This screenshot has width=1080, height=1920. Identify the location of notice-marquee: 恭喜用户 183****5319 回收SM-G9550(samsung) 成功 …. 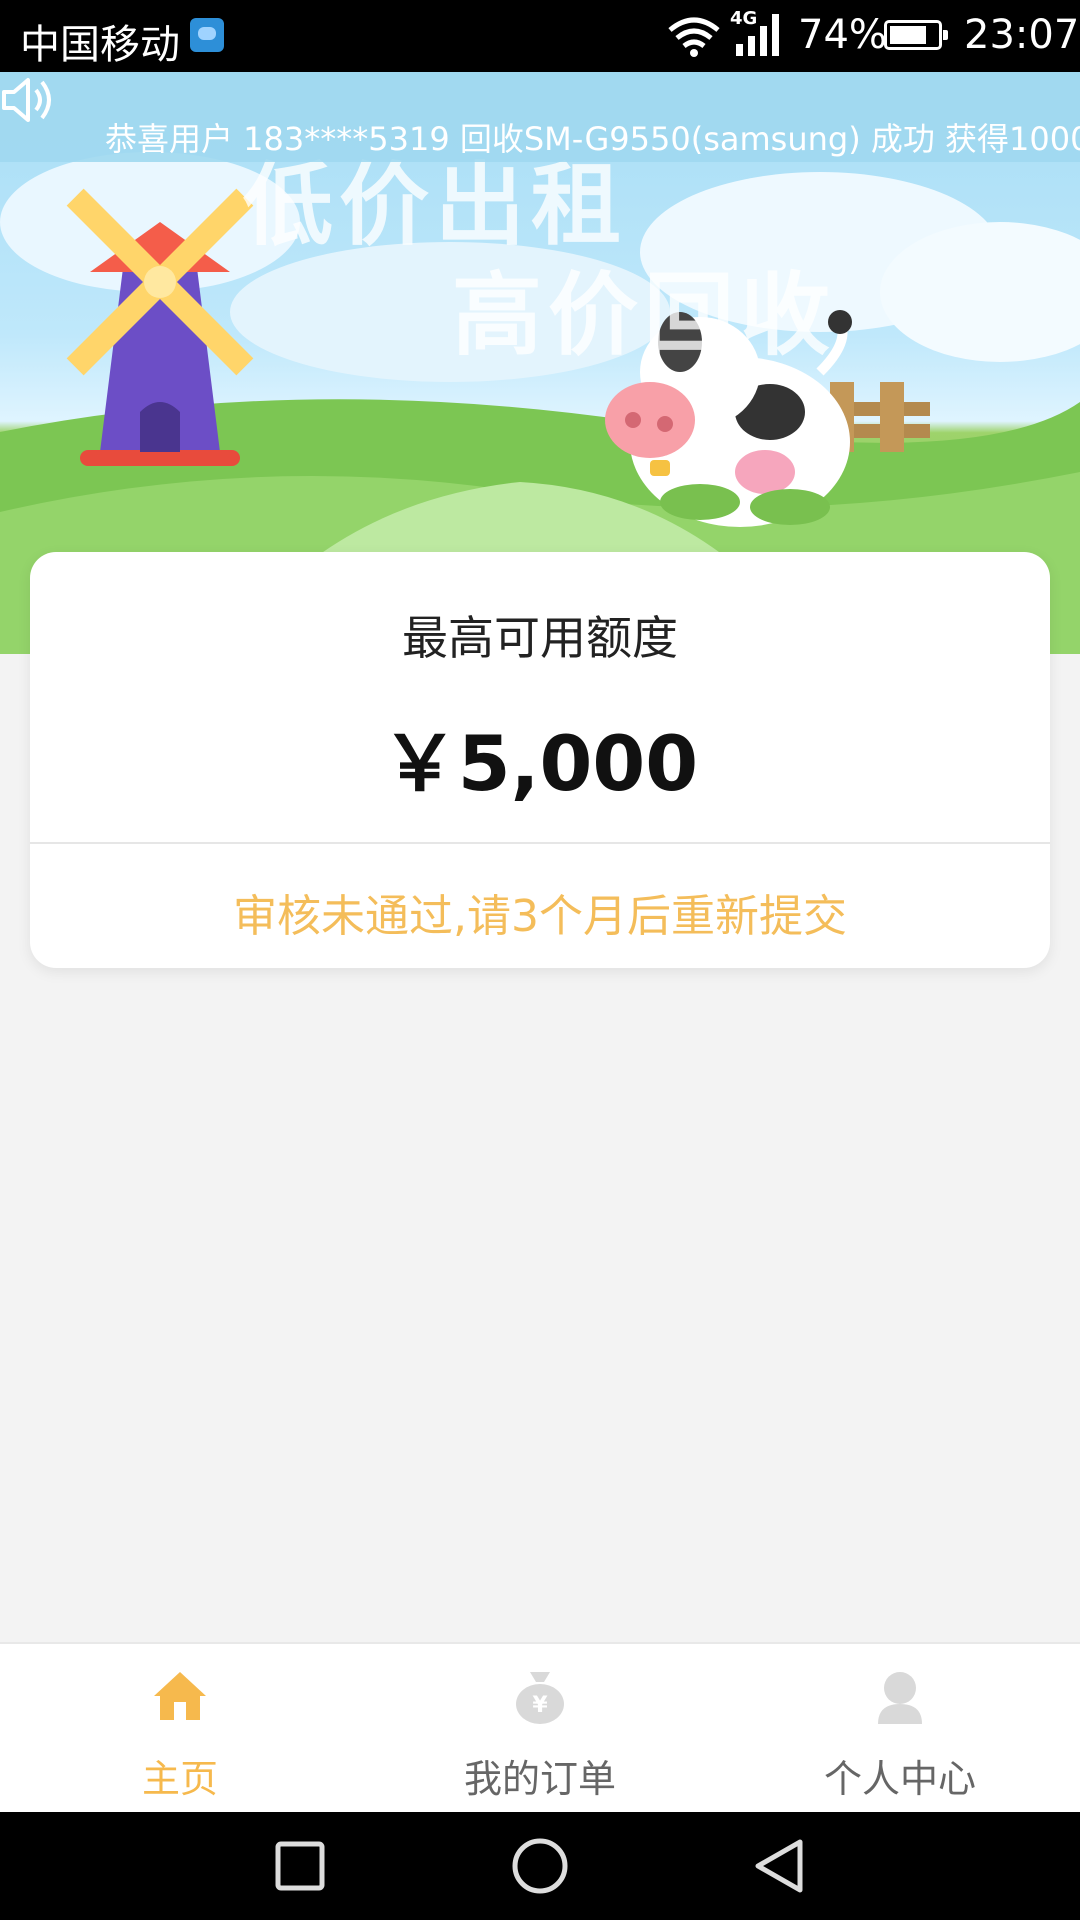
(540, 117).